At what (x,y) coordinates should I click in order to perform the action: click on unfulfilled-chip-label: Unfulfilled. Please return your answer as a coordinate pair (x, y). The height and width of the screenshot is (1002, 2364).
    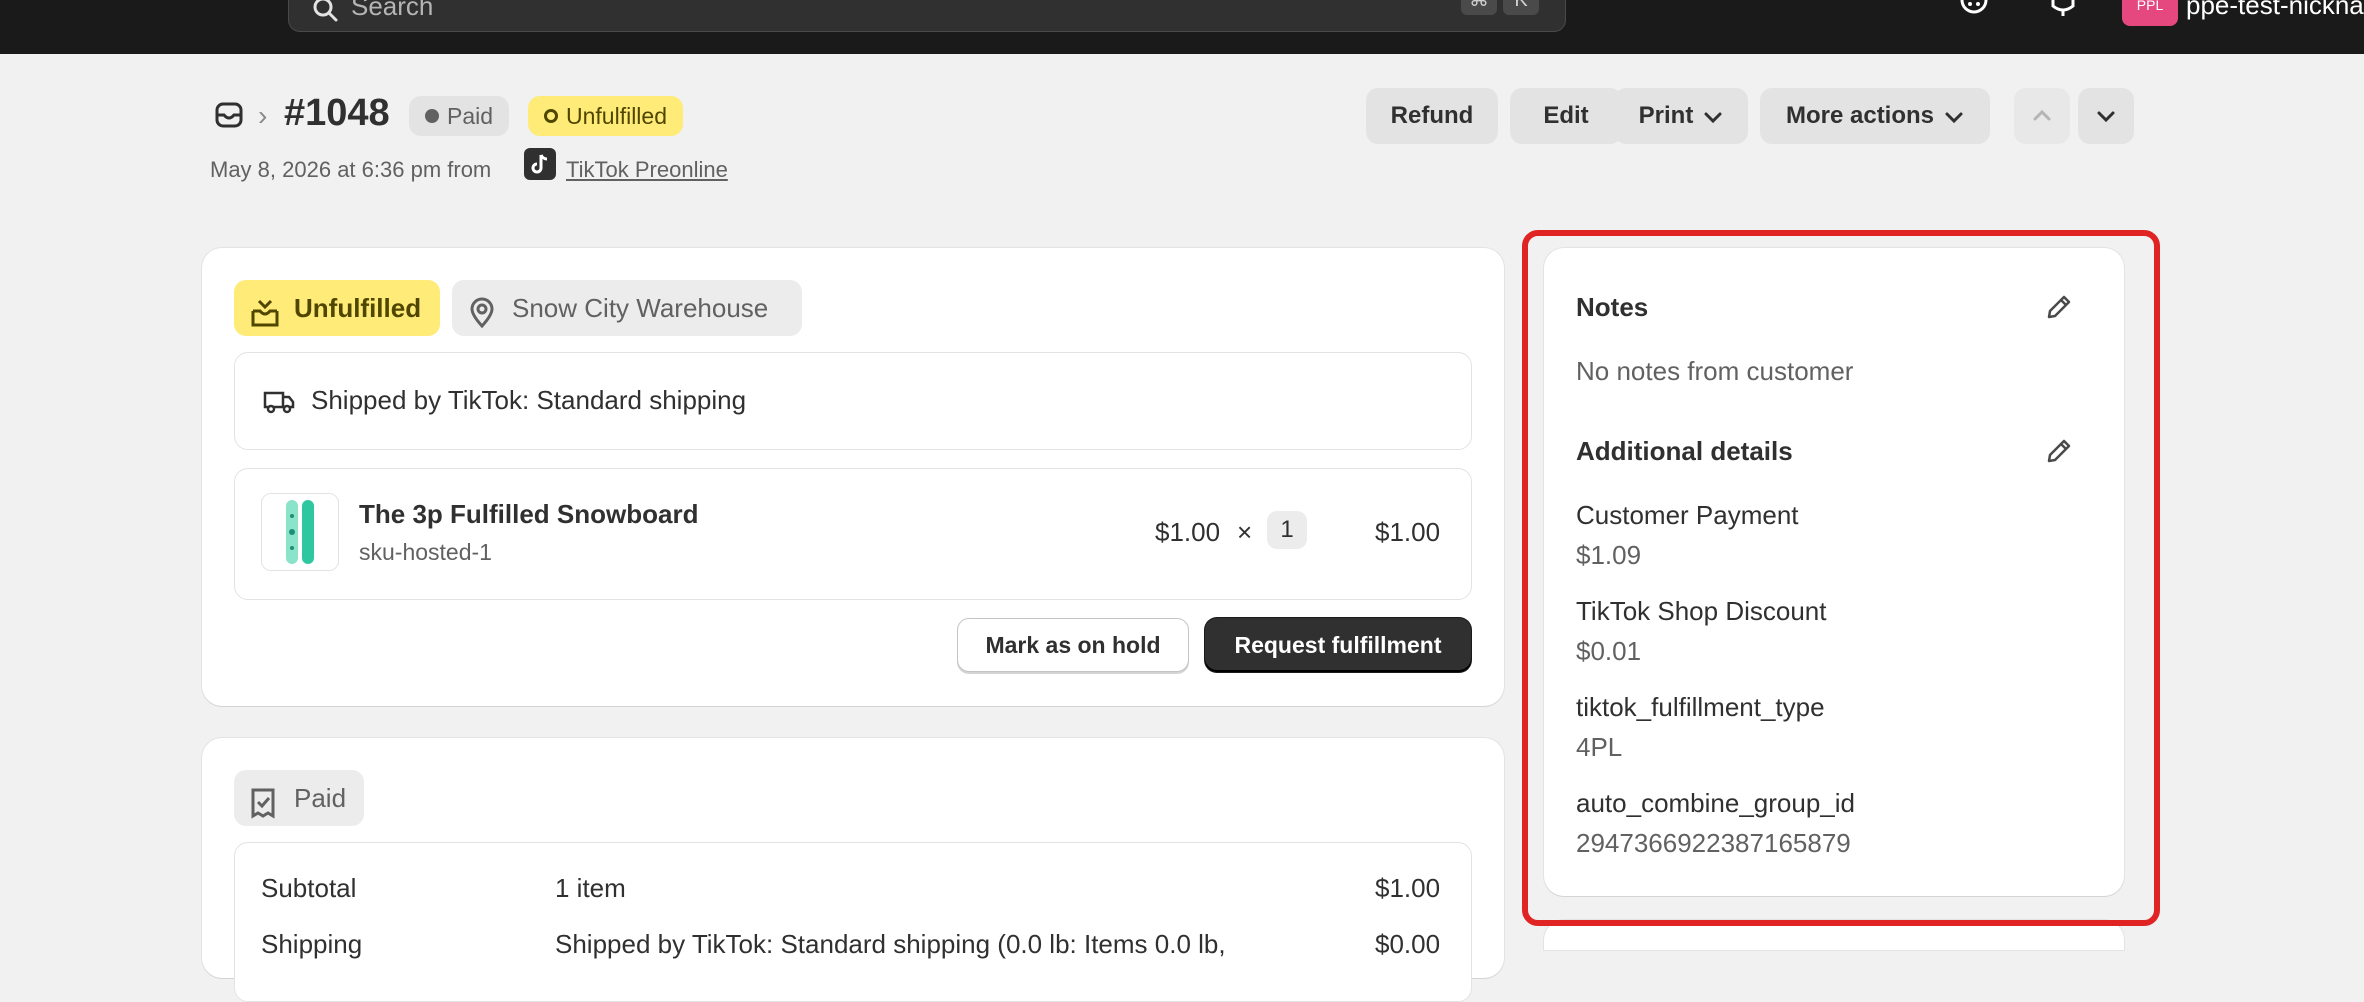
    Looking at the image, I should click on (358, 308).